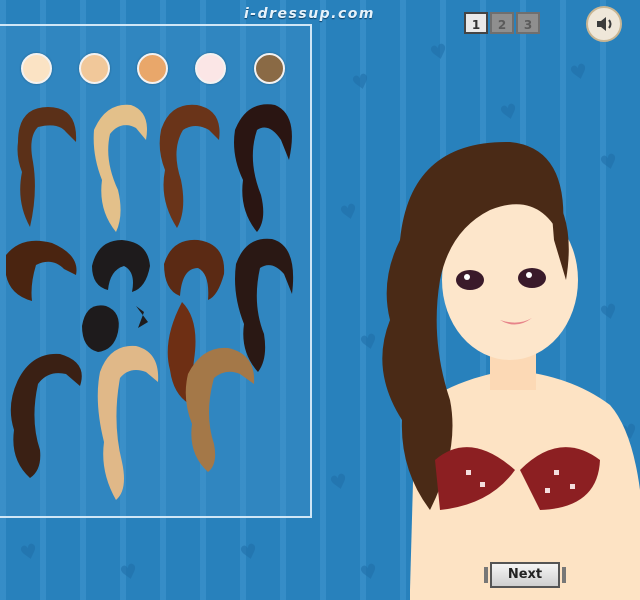 The image size is (640, 600). What do you see at coordinates (36, 68) in the screenshot?
I see `skin-tone-swatch-fair` at bounding box center [36, 68].